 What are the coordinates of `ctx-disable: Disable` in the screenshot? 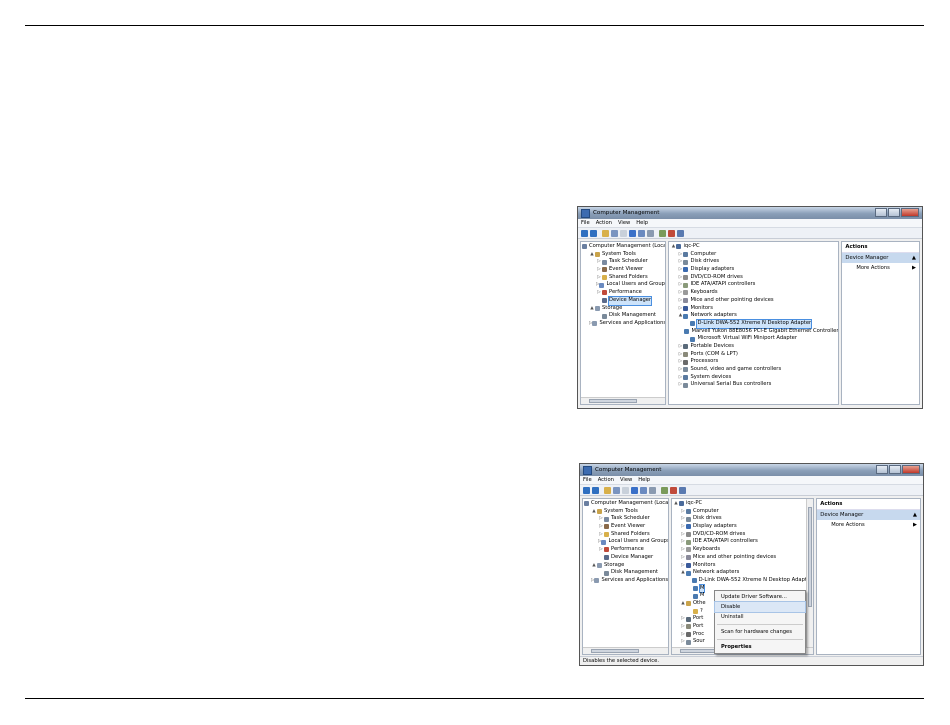 It's located at (760, 607).